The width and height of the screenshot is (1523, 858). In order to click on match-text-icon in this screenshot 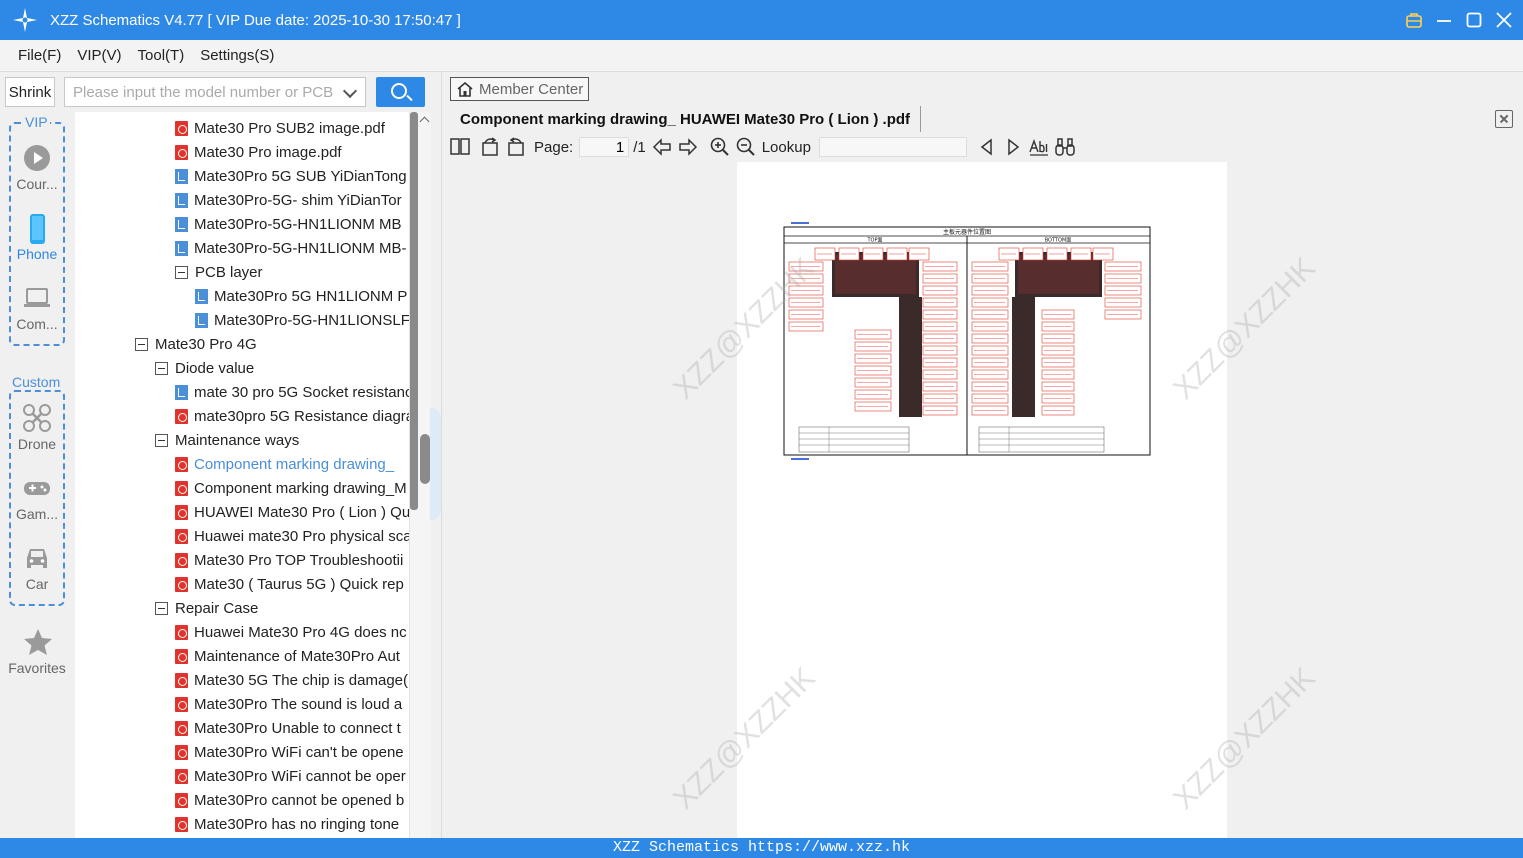, I will do `click(1039, 147)`.